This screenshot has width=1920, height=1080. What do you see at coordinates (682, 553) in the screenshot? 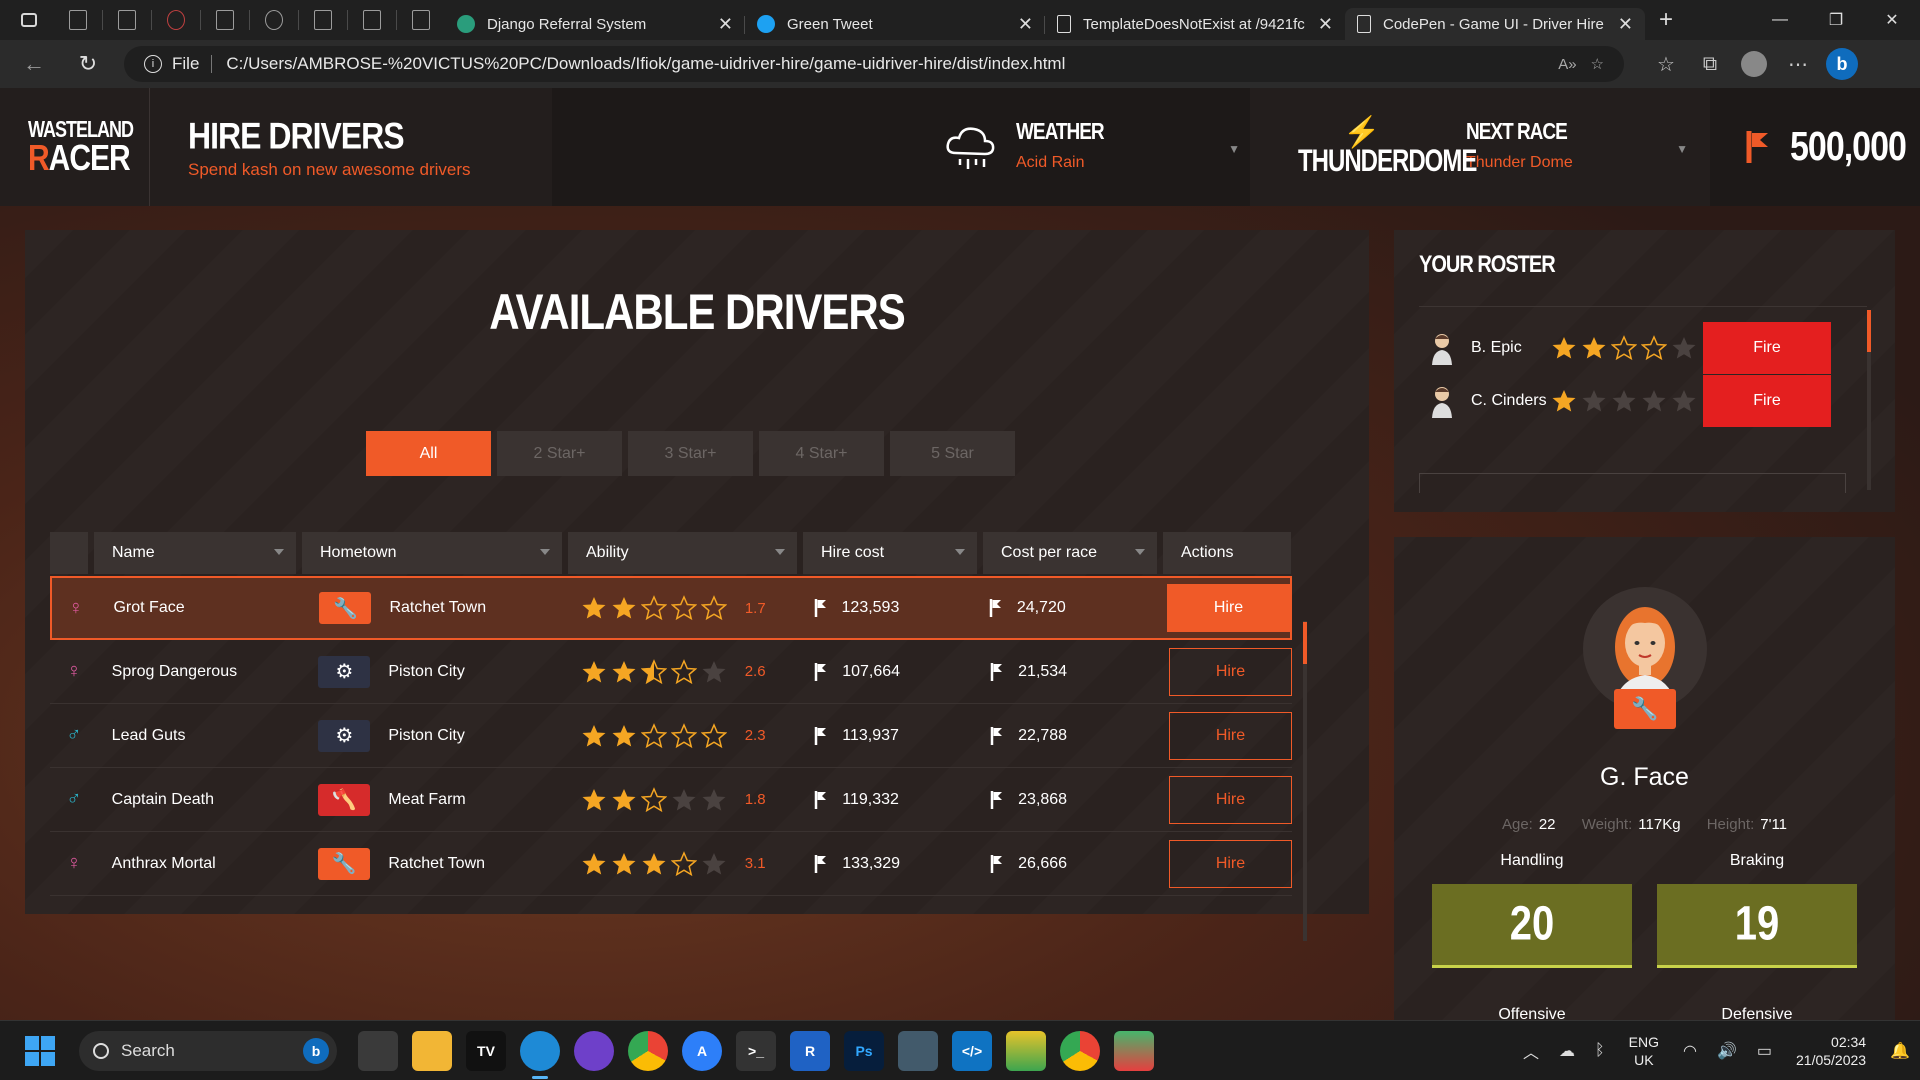
I see `column-ability: Ability` at bounding box center [682, 553].